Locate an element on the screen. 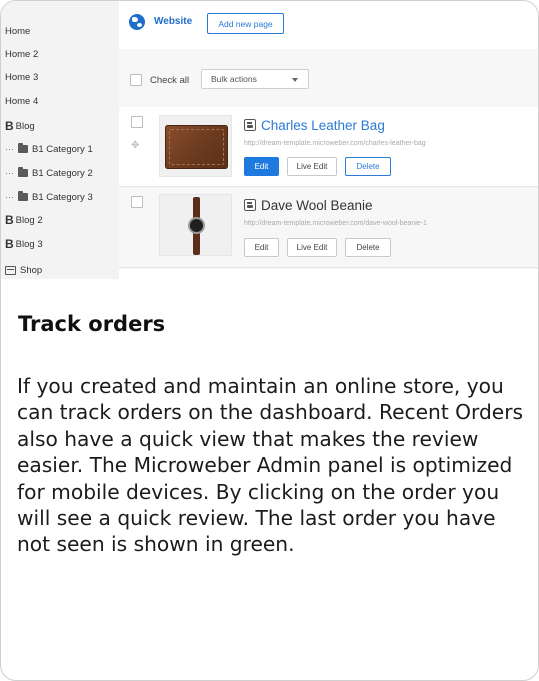 Image resolution: width=539 pixels, height=681 pixels. website-link: Website is located at coordinates (173, 21).